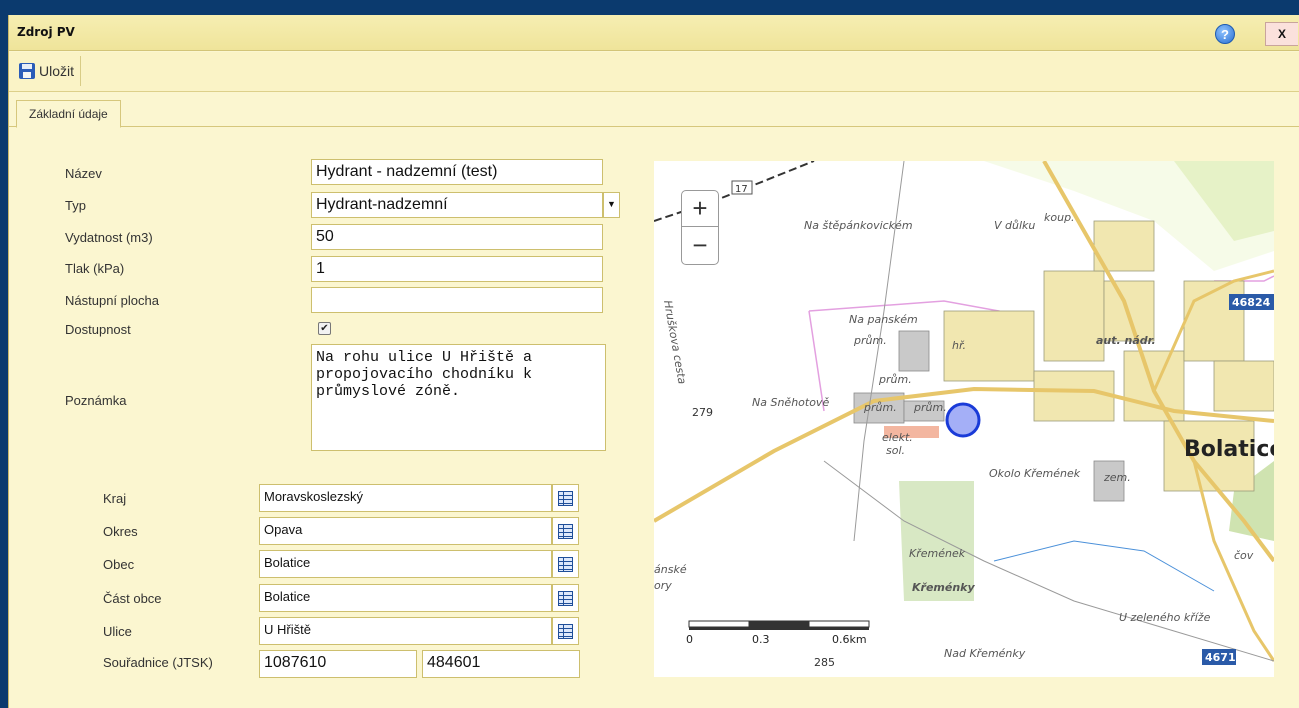 This screenshot has height=708, width=1299. Describe the element at coordinates (937, 553) in the screenshot. I see `map-label-kremenek: Křemének` at that location.